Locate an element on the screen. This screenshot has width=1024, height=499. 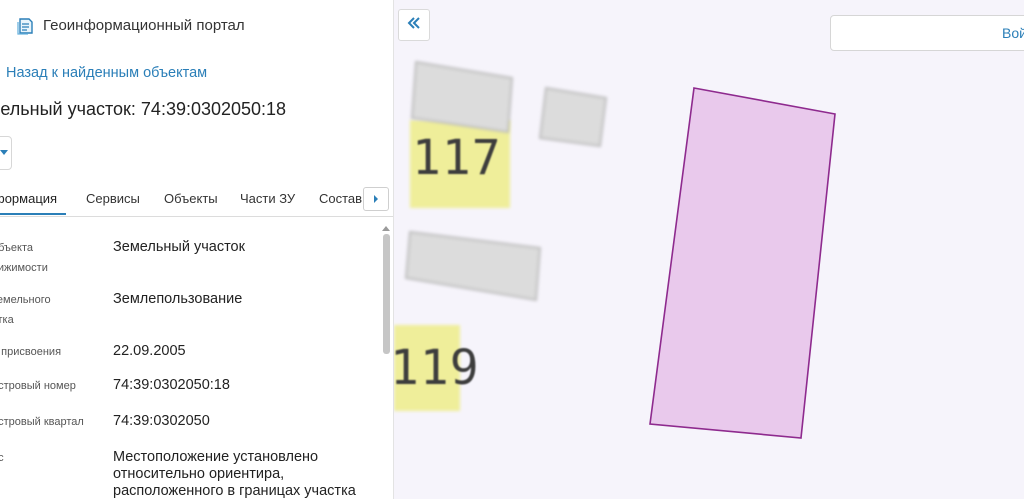
chevron-down-icon is located at coordinates (4, 153).